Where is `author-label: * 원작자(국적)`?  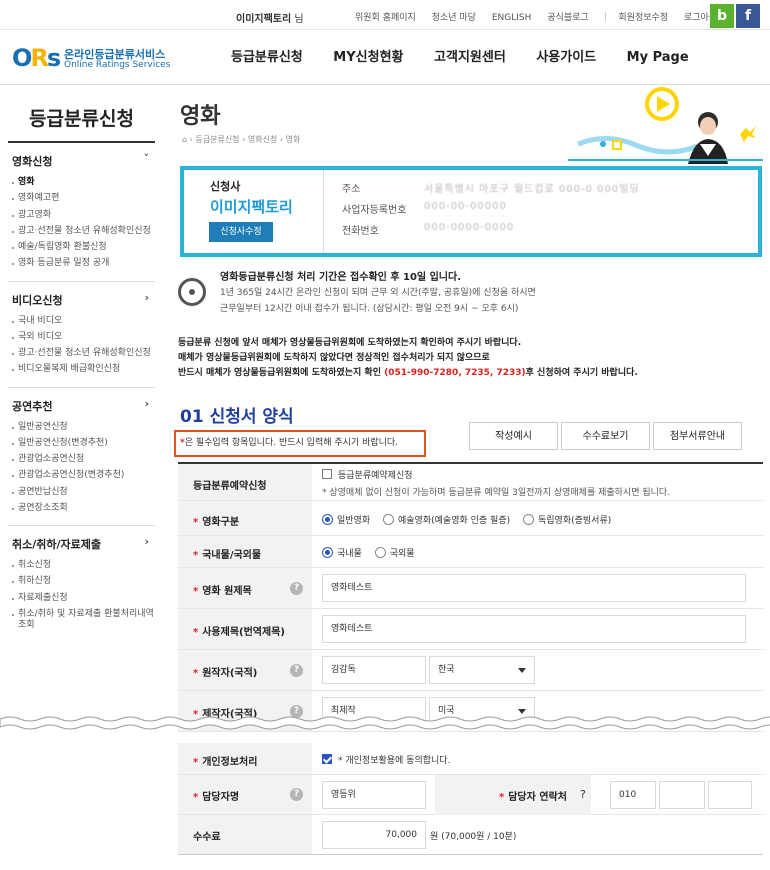
author-label: * 원작자(국적) is located at coordinates (225, 673).